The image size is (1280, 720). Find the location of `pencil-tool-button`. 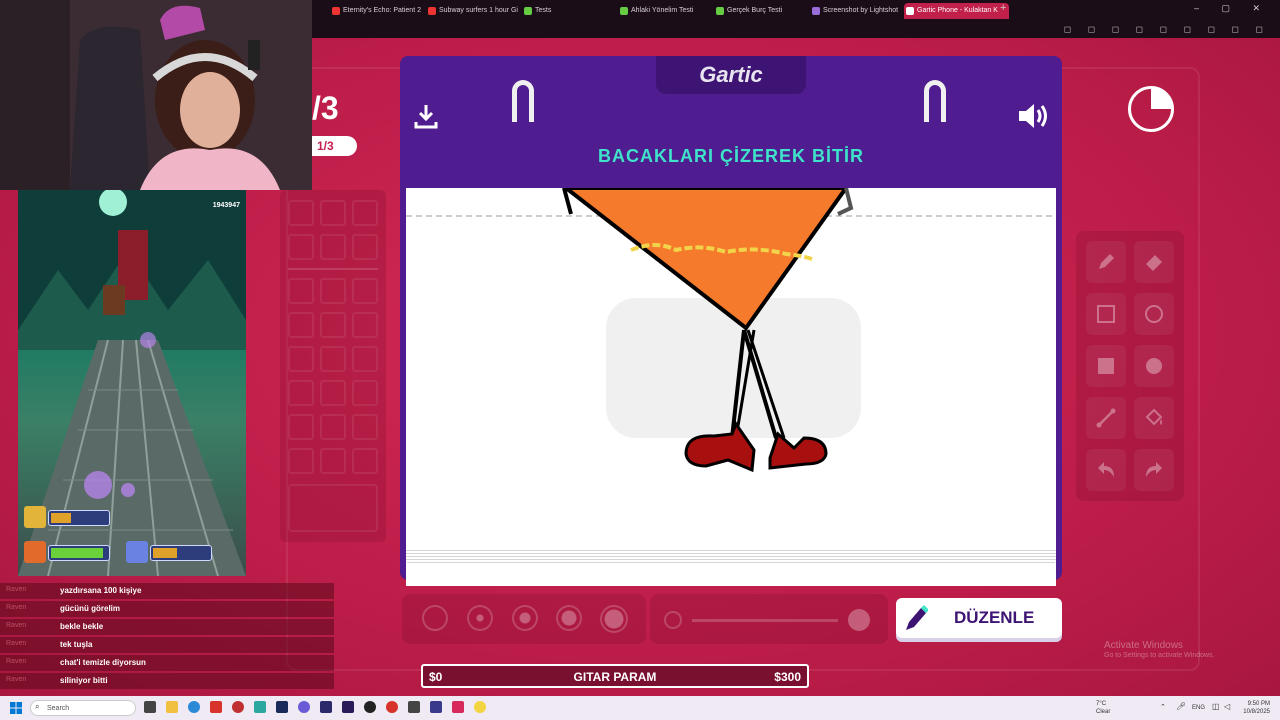

pencil-tool-button is located at coordinates (1106, 262).